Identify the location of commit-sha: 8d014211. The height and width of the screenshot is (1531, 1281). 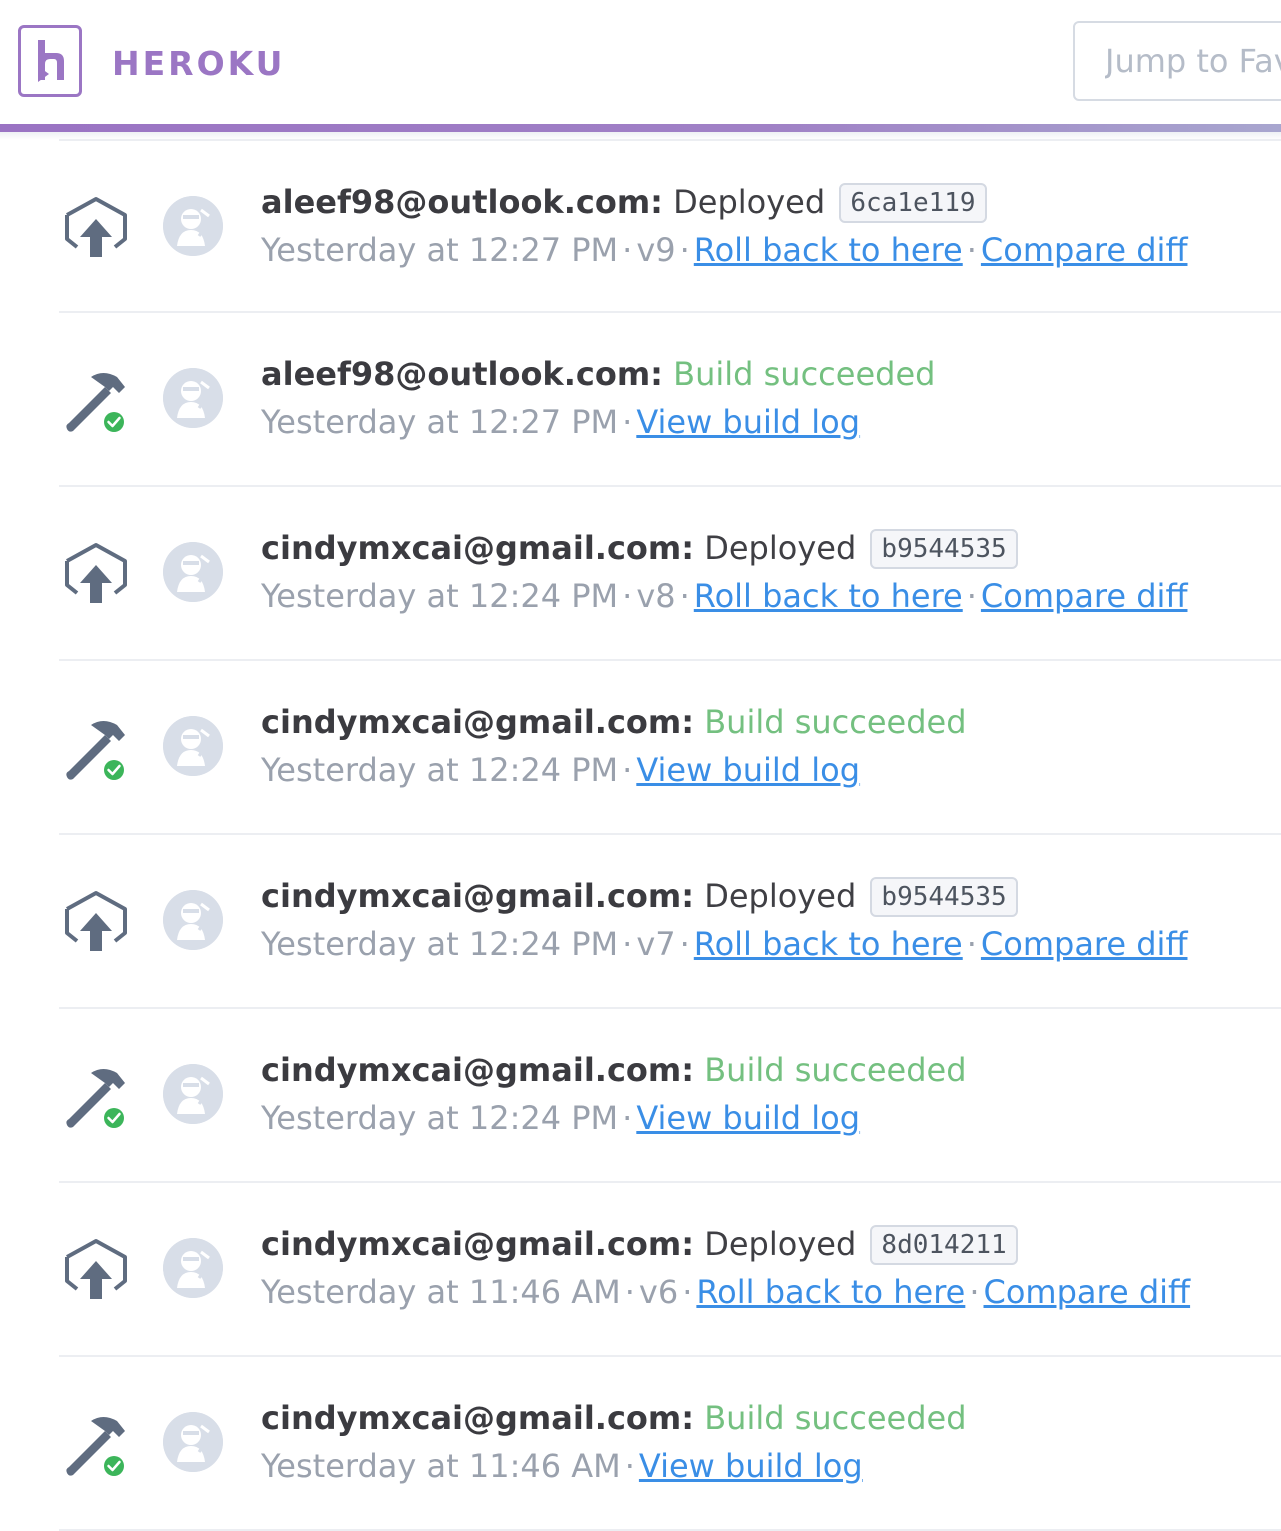
(944, 1245).